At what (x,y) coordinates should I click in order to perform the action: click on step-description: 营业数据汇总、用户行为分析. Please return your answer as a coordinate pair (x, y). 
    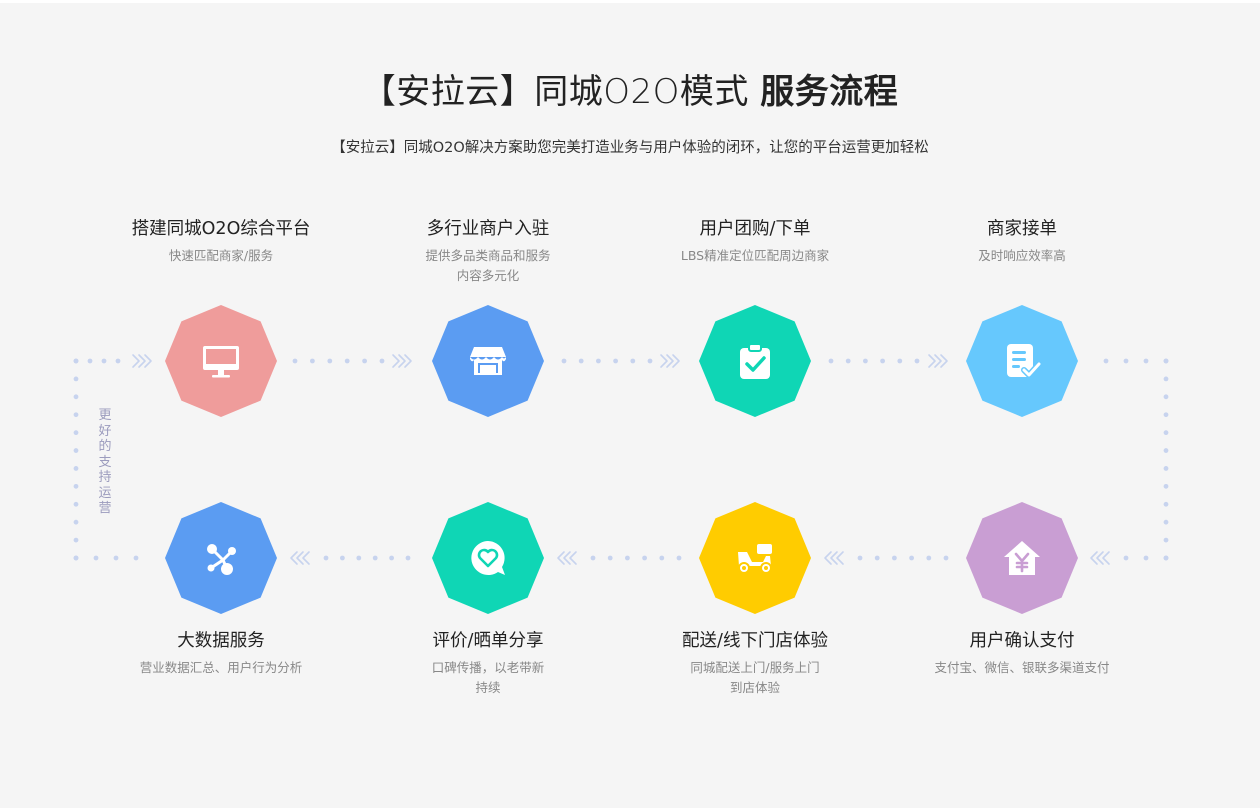
    Looking at the image, I should click on (221, 667).